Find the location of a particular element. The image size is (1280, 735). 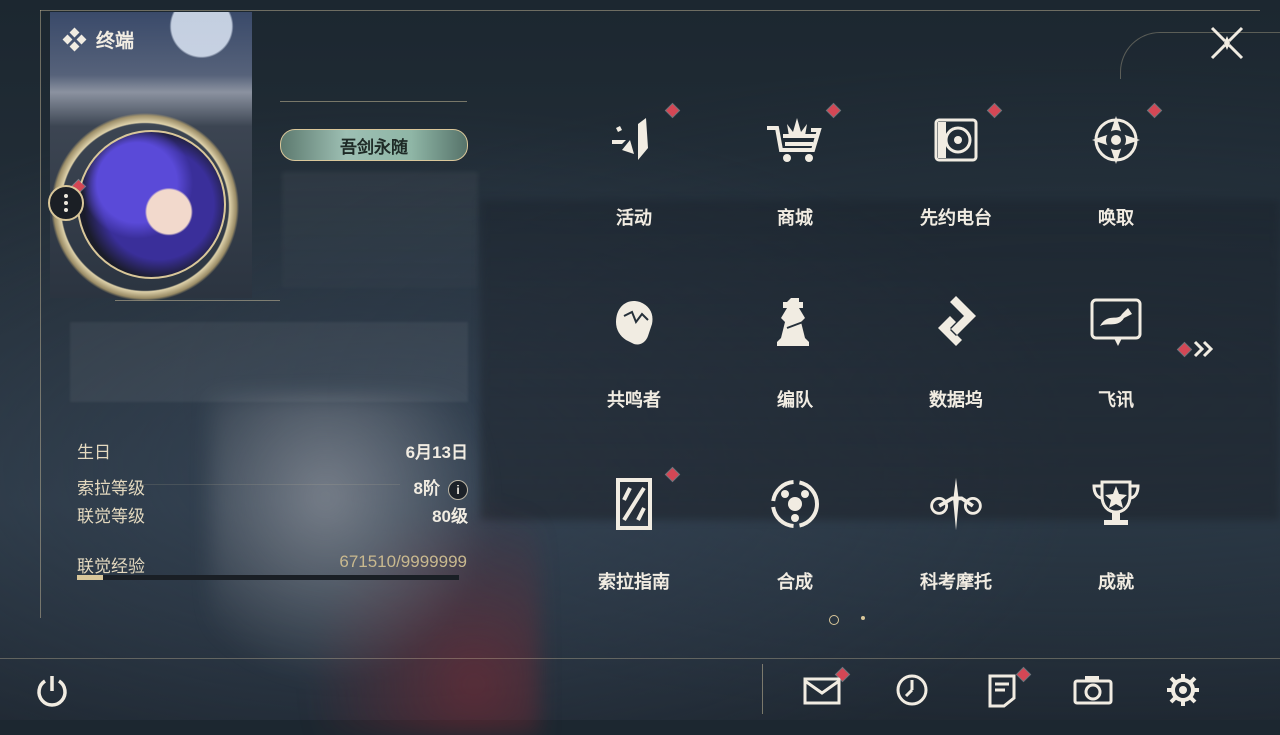

menu-item-summon: 唤取 is located at coordinates (1116, 175).